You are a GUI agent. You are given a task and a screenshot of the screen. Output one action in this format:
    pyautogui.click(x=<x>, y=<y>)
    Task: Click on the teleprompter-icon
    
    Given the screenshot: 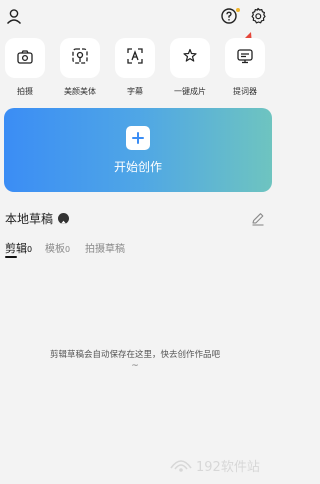 What is the action you would take?
    pyautogui.click(x=245, y=58)
    